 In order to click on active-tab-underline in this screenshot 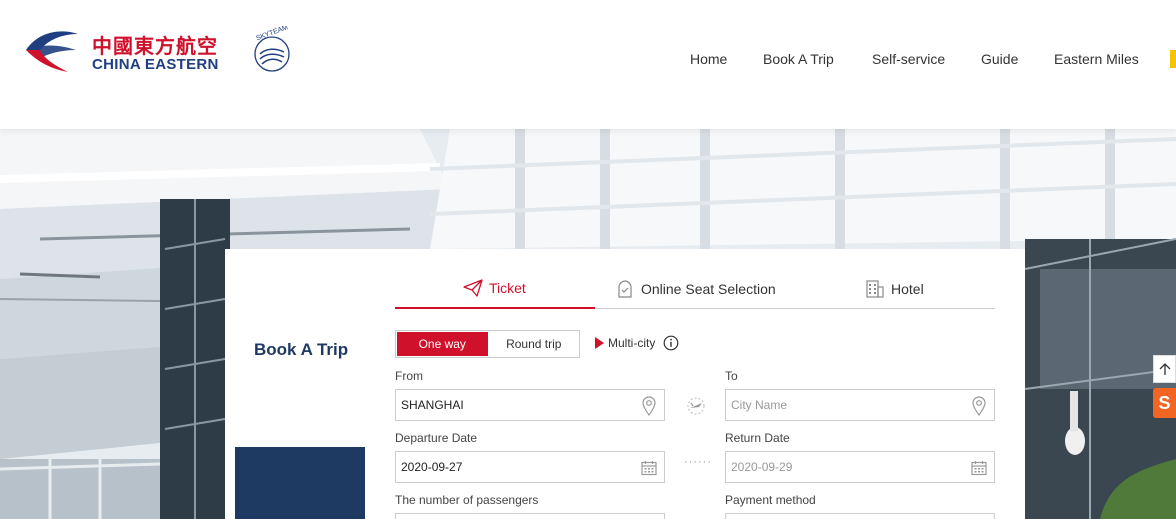, I will do `click(495, 308)`.